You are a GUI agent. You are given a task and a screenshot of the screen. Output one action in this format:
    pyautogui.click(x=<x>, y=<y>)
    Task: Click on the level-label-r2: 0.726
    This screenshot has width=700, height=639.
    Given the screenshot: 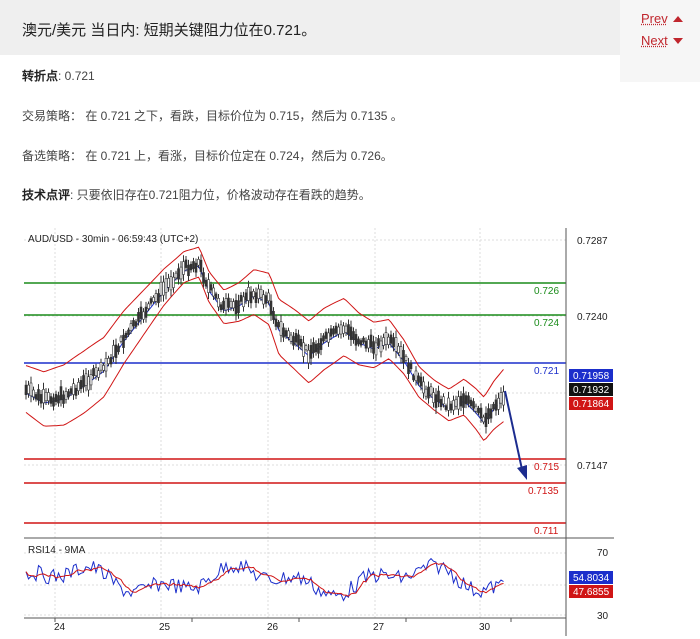 What is the action you would take?
    pyautogui.click(x=546, y=291)
    